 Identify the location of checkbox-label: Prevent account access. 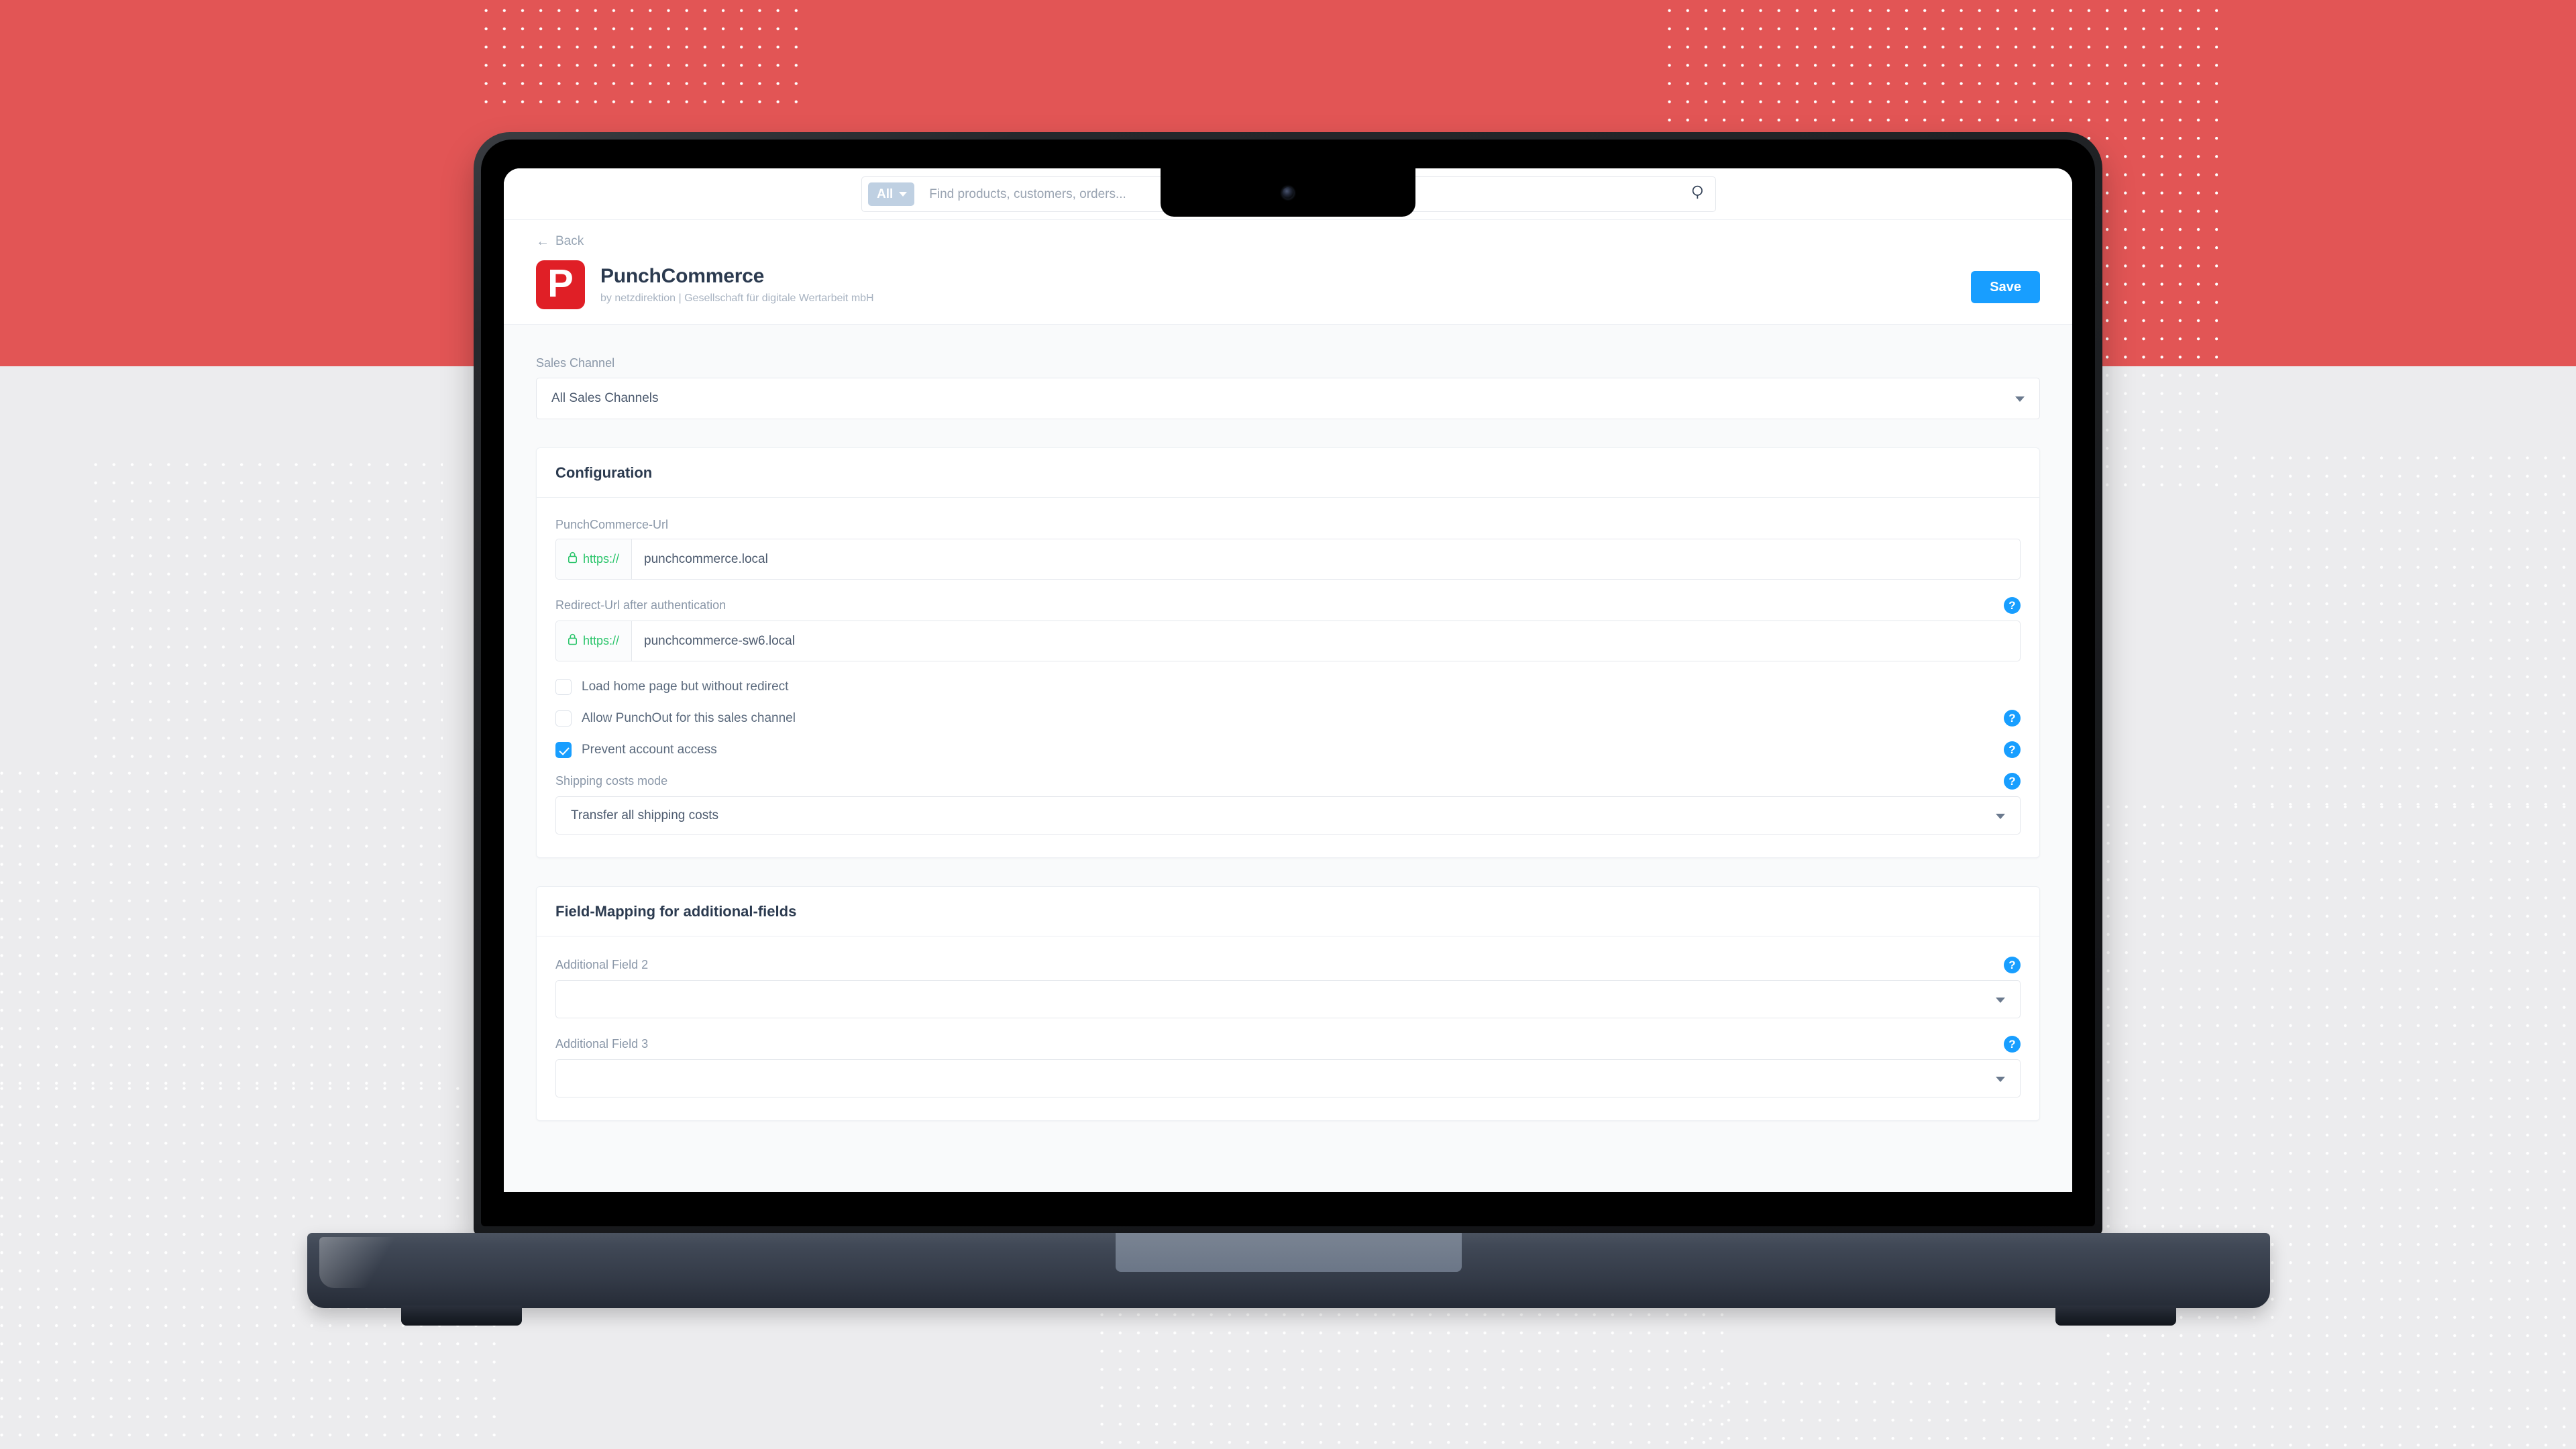
(649, 749).